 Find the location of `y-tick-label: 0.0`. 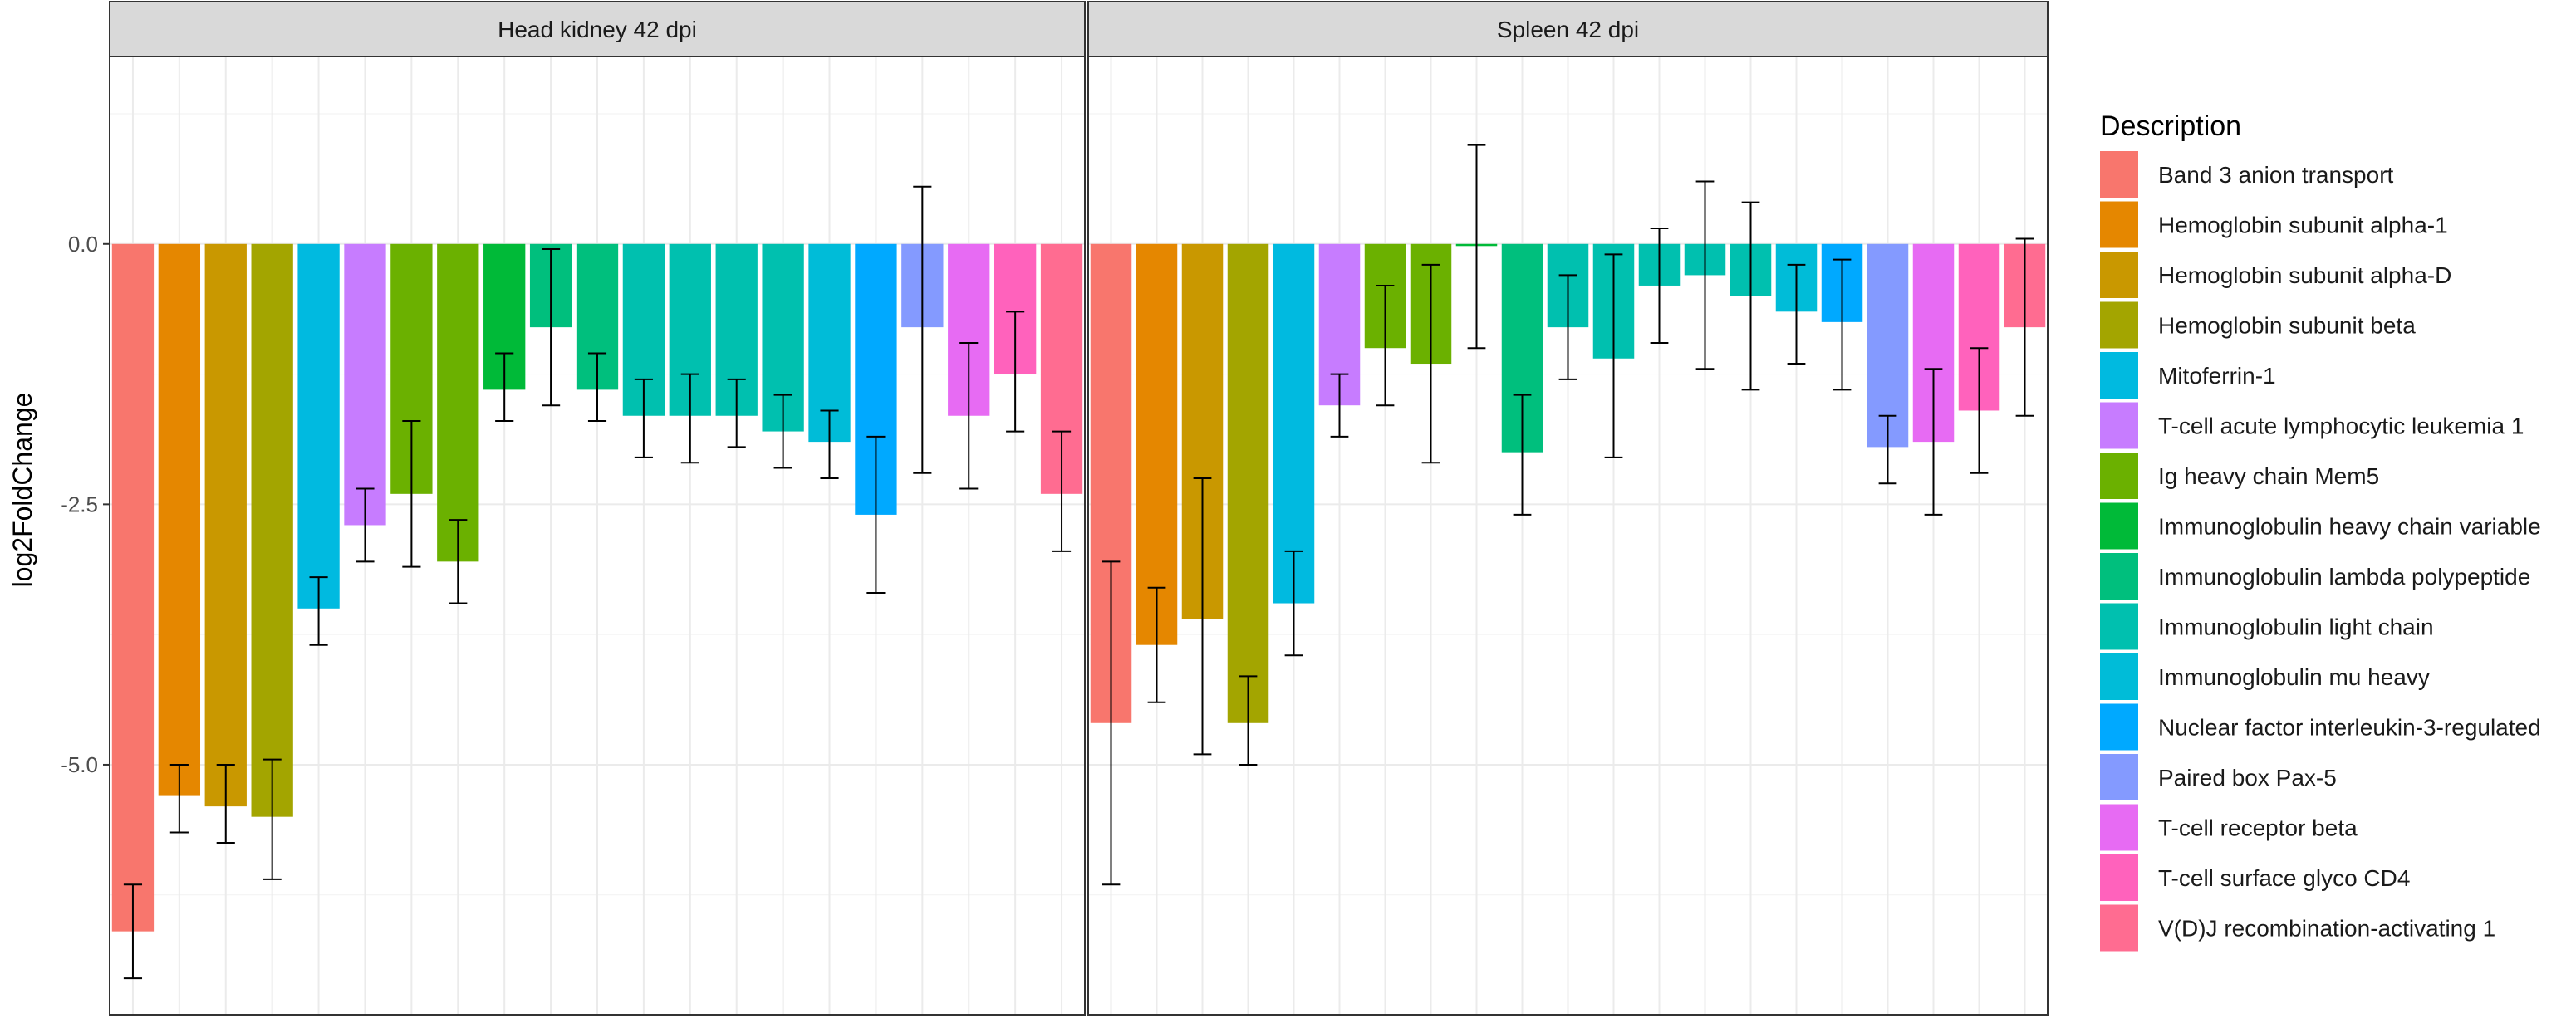

y-tick-label: 0.0 is located at coordinates (83, 244).